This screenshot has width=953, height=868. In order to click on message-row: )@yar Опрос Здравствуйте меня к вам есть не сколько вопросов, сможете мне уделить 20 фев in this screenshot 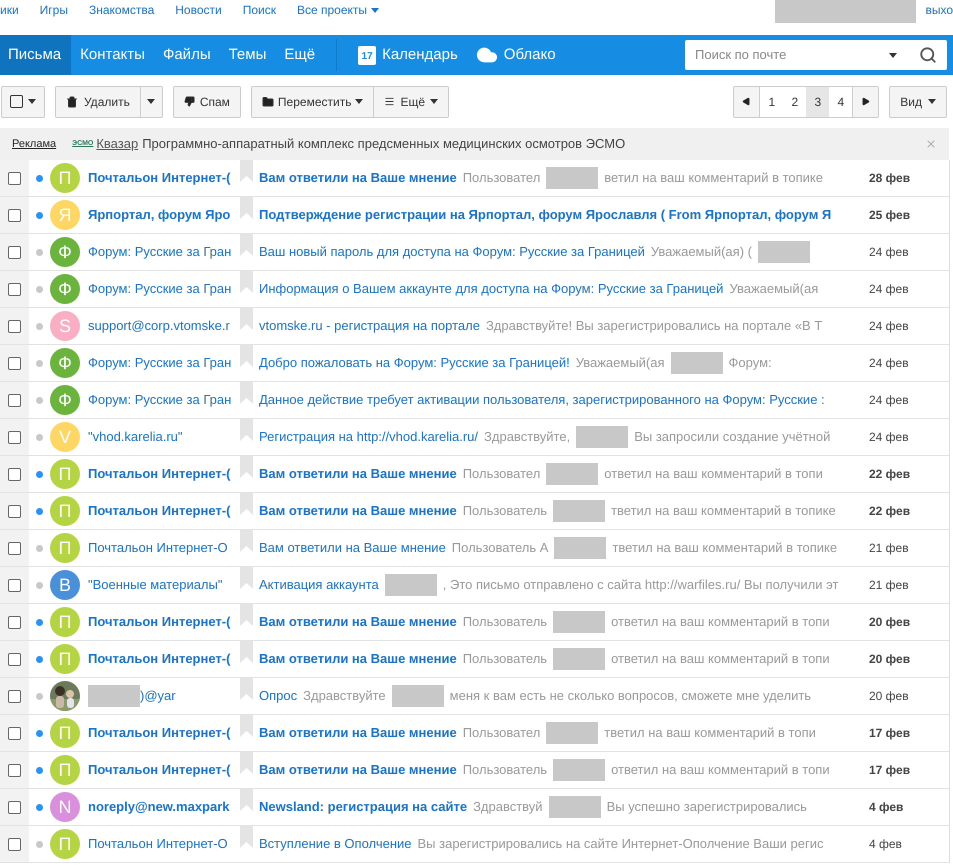, I will do `click(474, 696)`.